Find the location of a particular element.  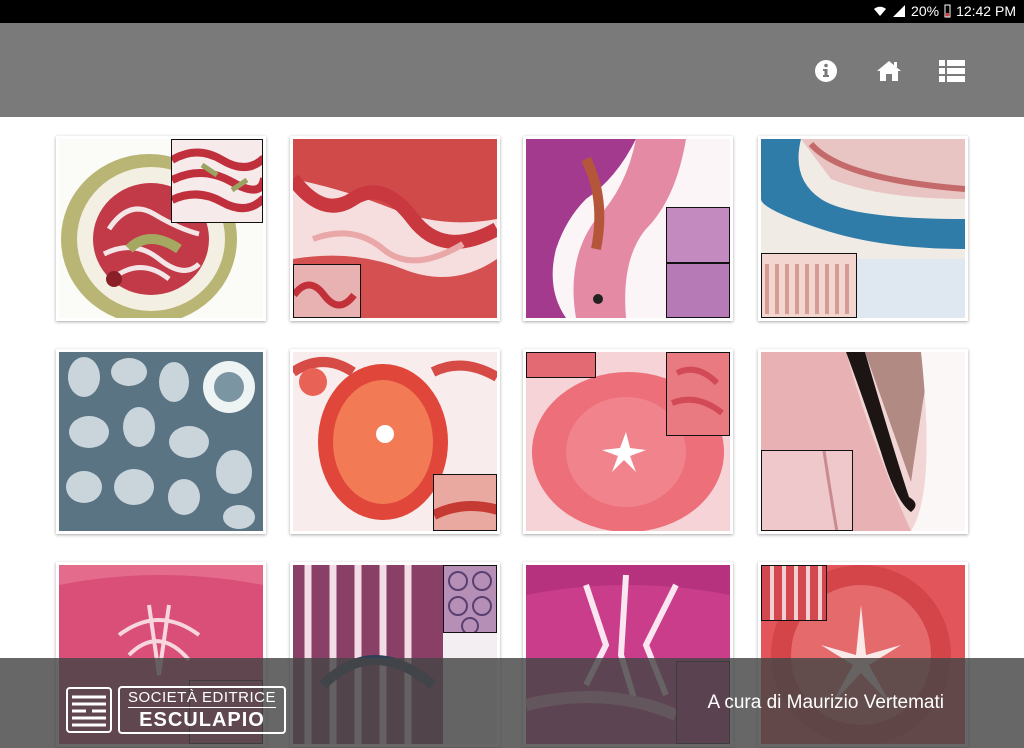

info-icon is located at coordinates (826, 71).